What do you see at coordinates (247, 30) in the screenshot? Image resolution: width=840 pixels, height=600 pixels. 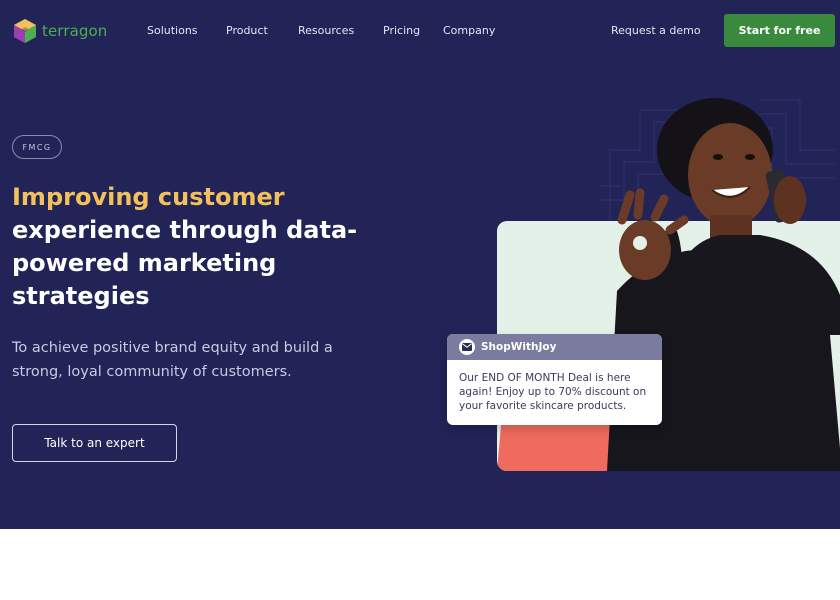 I see `nav-item-product: Product` at bounding box center [247, 30].